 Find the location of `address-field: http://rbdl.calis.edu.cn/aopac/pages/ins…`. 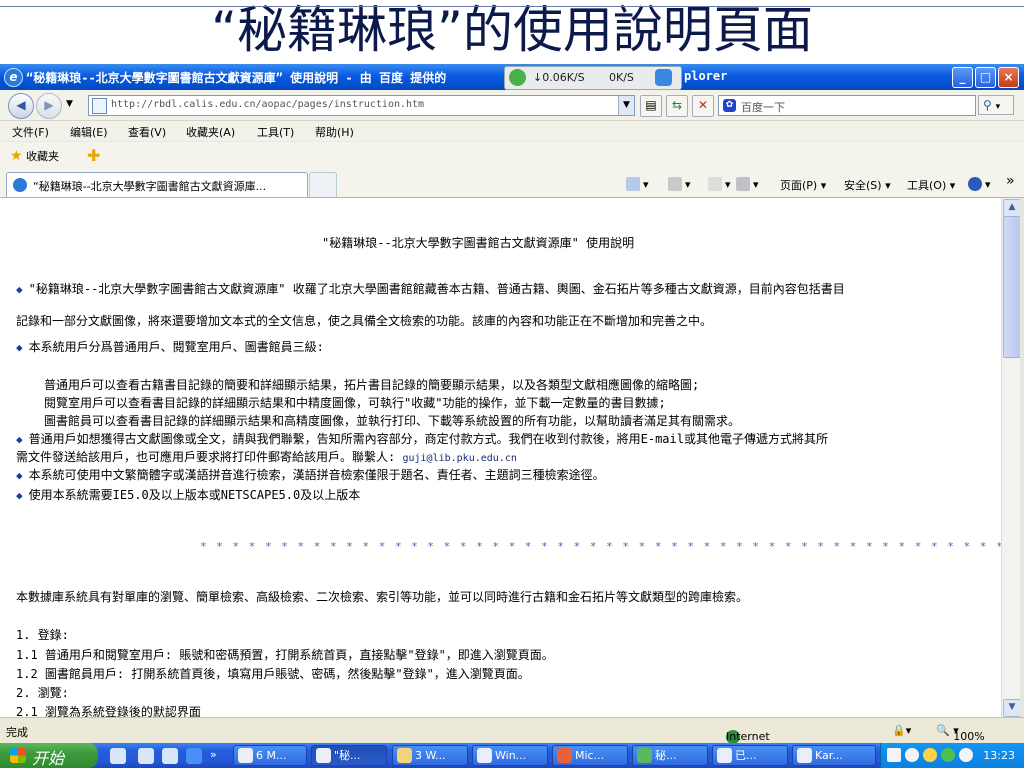

address-field: http://rbdl.calis.edu.cn/aopac/pages/ins… is located at coordinates (361, 105).